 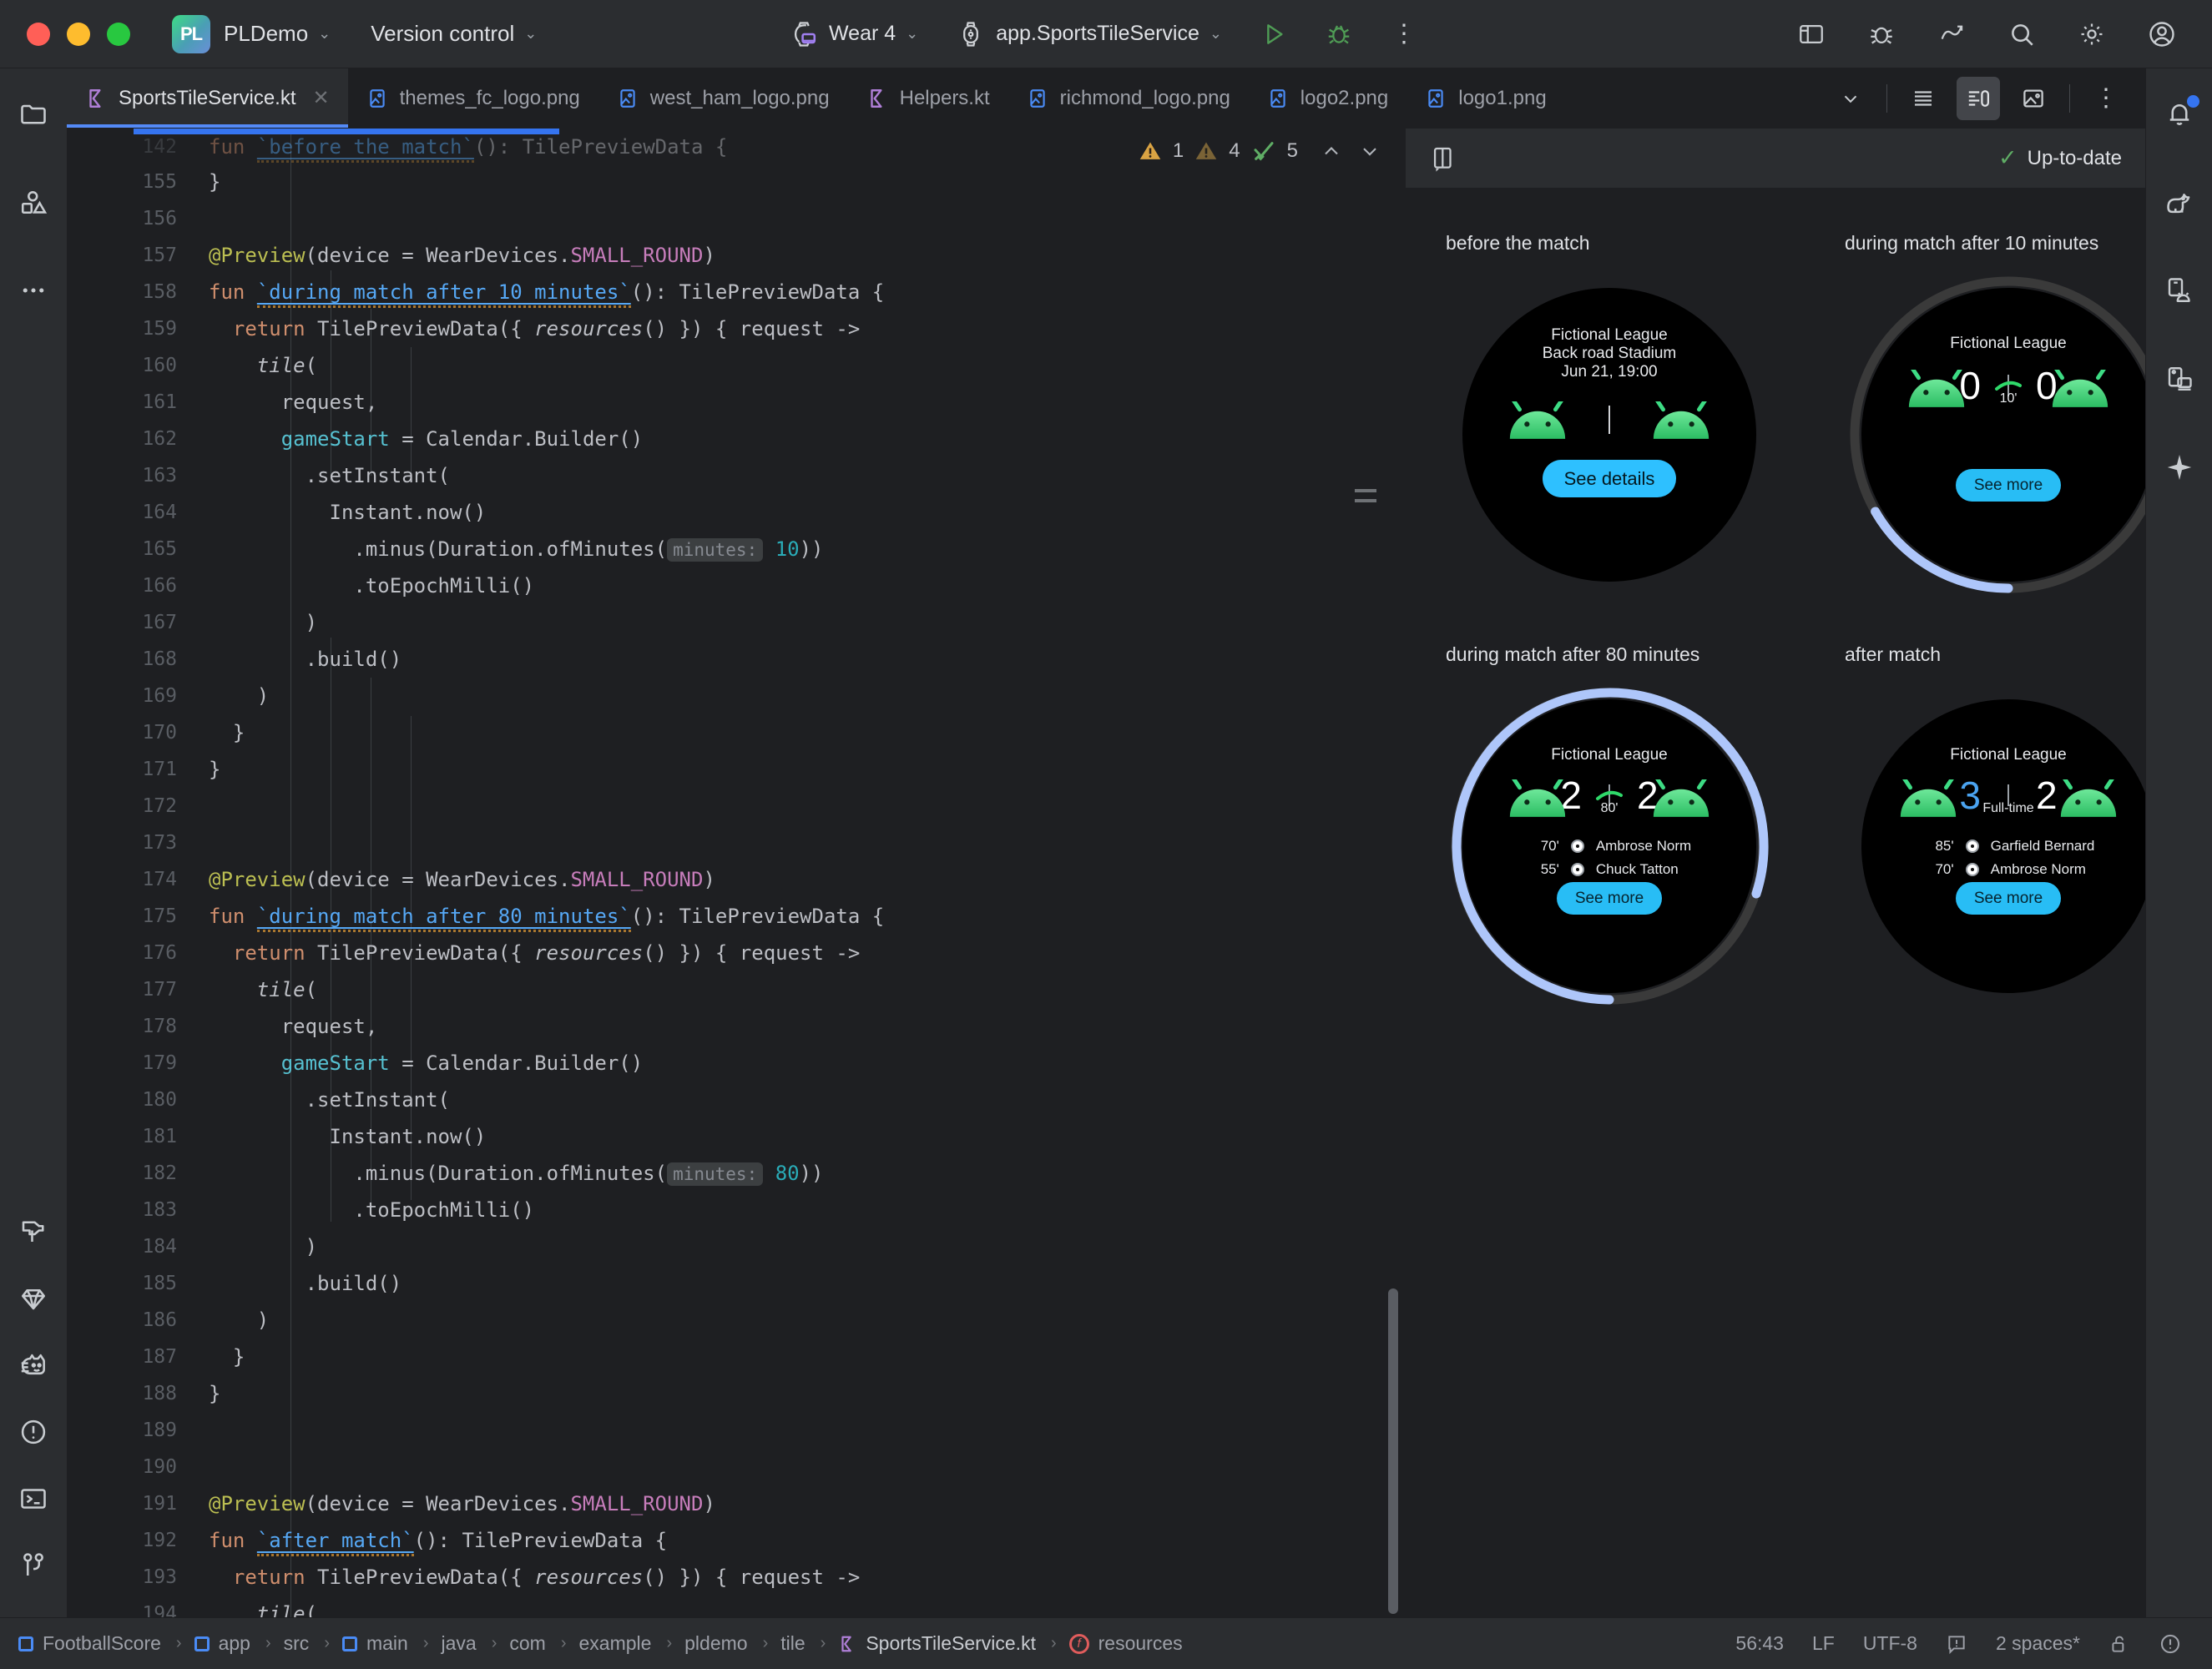 I want to click on code-line: 162 gameStart = Calendar.Builder(), so click(x=736, y=439).